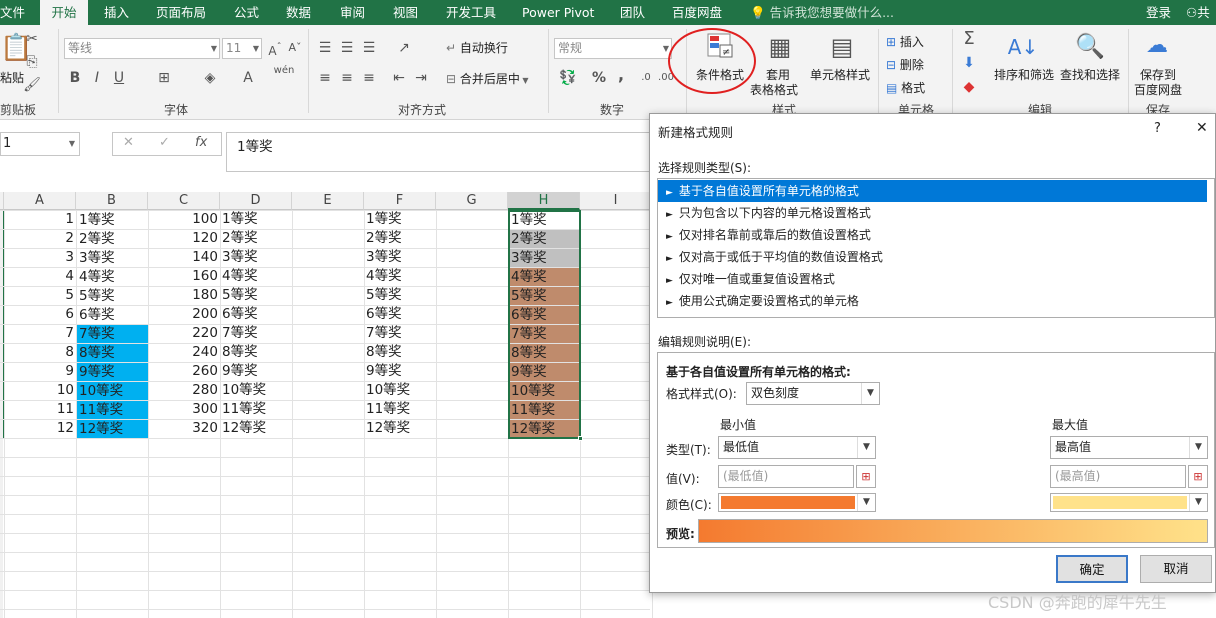 Image resolution: width=1216 pixels, height=618 pixels. Describe the element at coordinates (184, 333) in the screenshot. I see `cell-c: 220` at that location.